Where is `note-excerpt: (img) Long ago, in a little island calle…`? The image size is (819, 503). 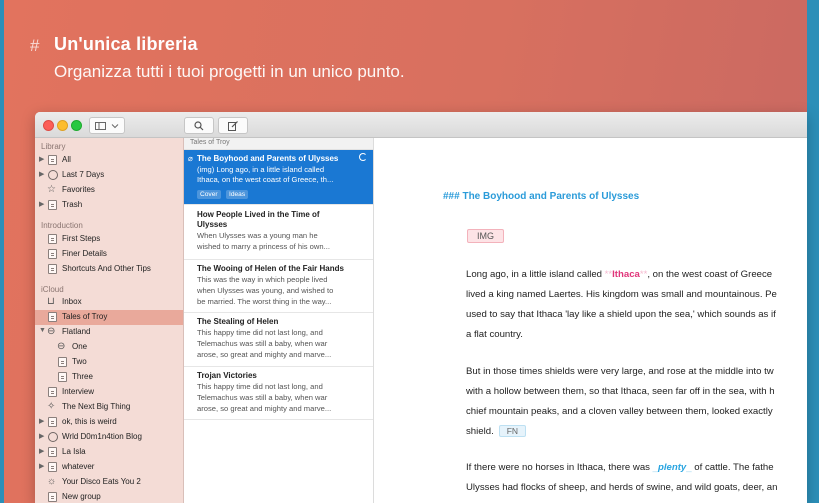 note-excerpt: (img) Long ago, in a little island calle… is located at coordinates (261, 169).